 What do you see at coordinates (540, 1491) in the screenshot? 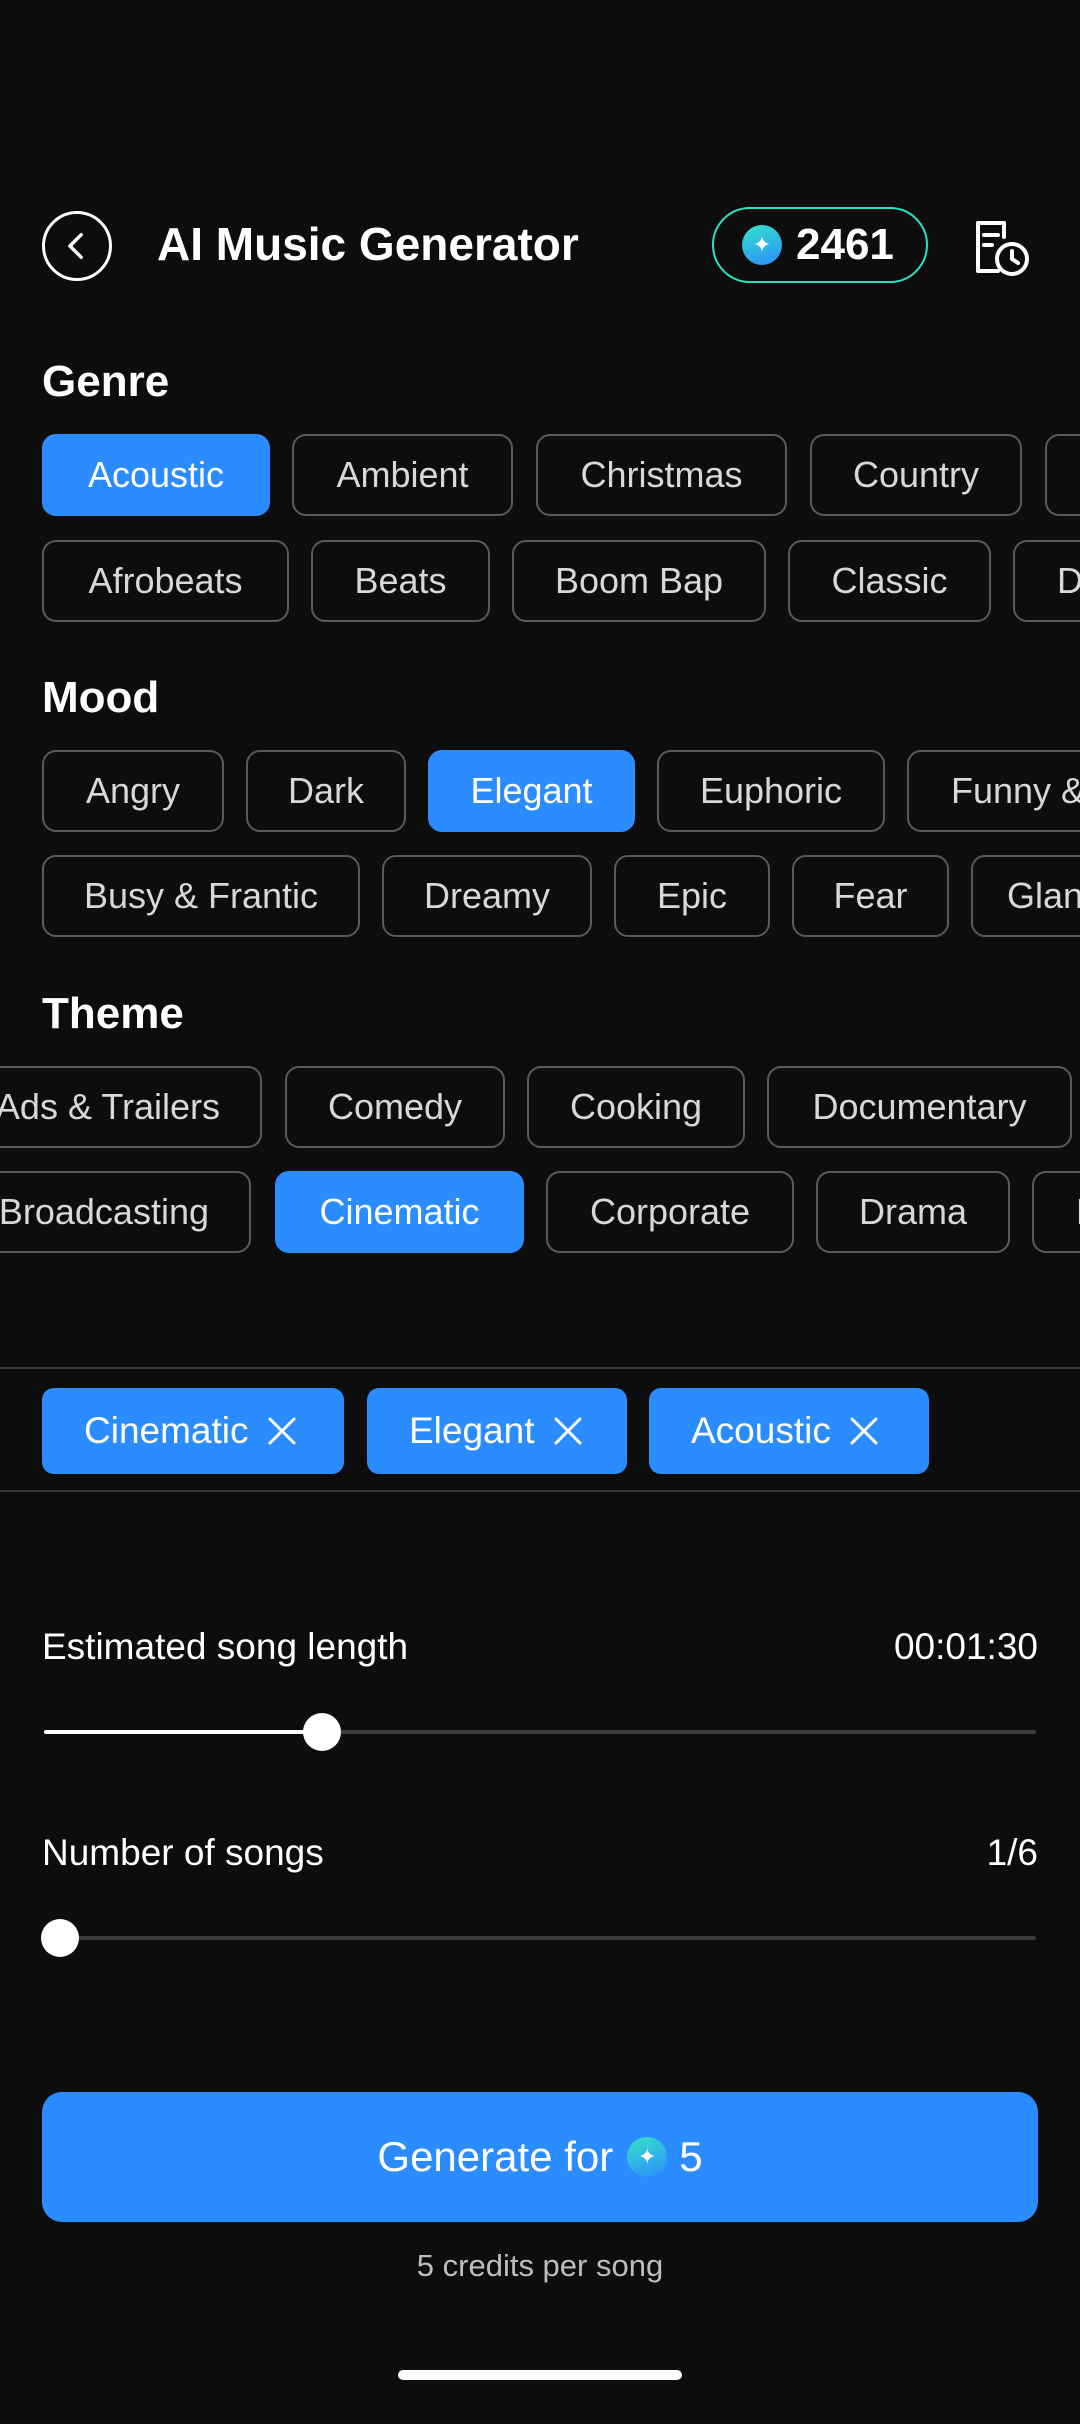
I see `tags-bottom-divider` at bounding box center [540, 1491].